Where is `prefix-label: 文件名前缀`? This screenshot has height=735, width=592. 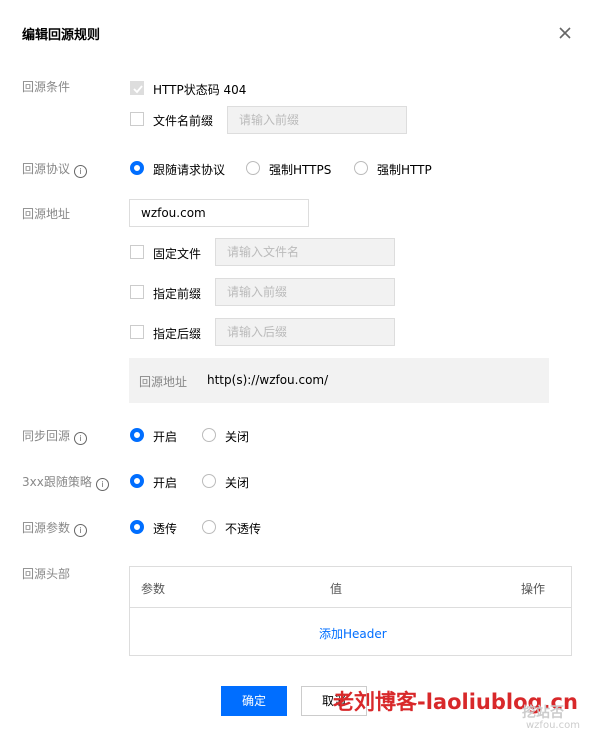
prefix-label: 文件名前缀 is located at coordinates (183, 121).